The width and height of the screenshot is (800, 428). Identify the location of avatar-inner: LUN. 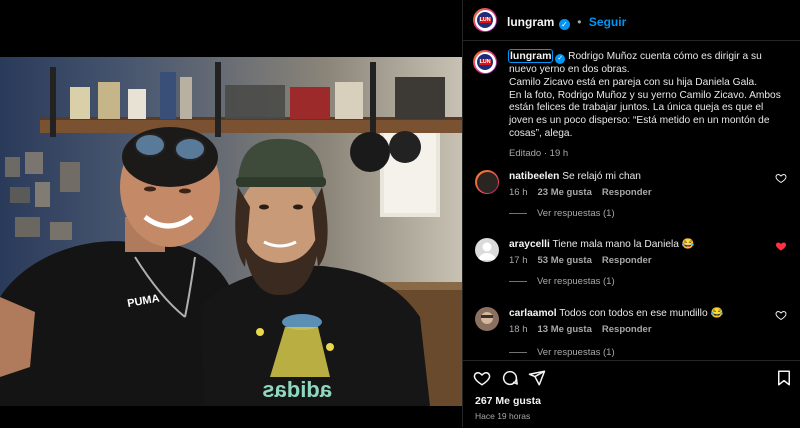
(485, 20).